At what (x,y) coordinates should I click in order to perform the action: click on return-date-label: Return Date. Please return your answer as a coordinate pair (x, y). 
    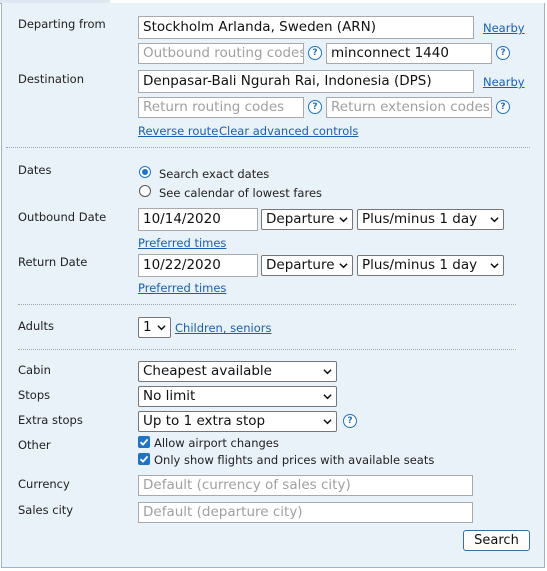
    Looking at the image, I should click on (53, 262).